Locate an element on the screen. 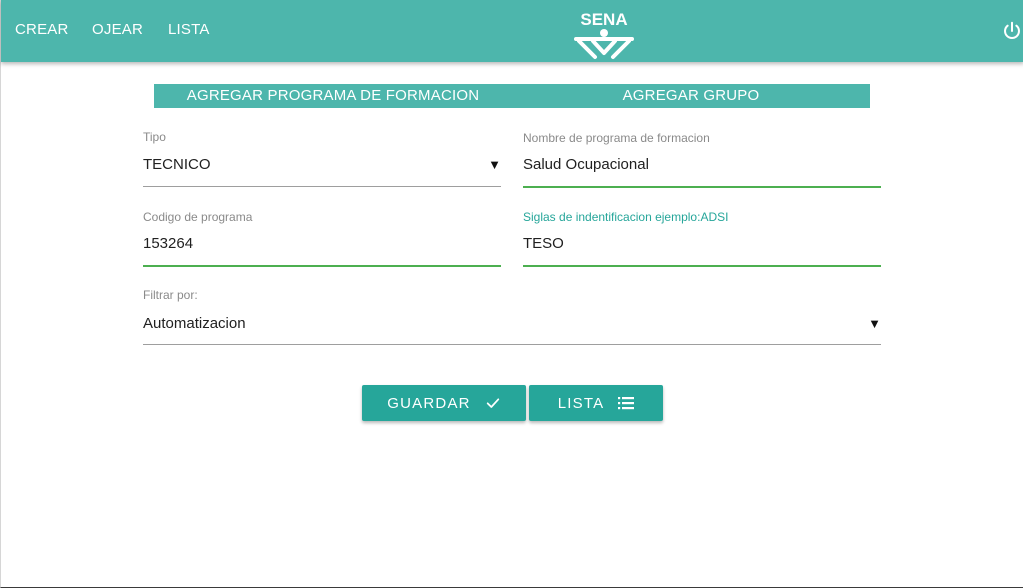  nav-lista-link: LISTA is located at coordinates (189, 29).